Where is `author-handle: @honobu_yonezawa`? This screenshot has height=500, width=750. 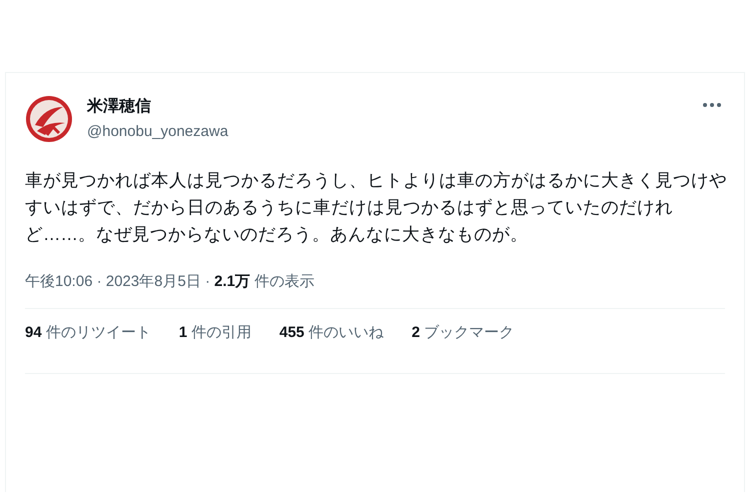
author-handle: @honobu_yonezawa is located at coordinates (388, 132).